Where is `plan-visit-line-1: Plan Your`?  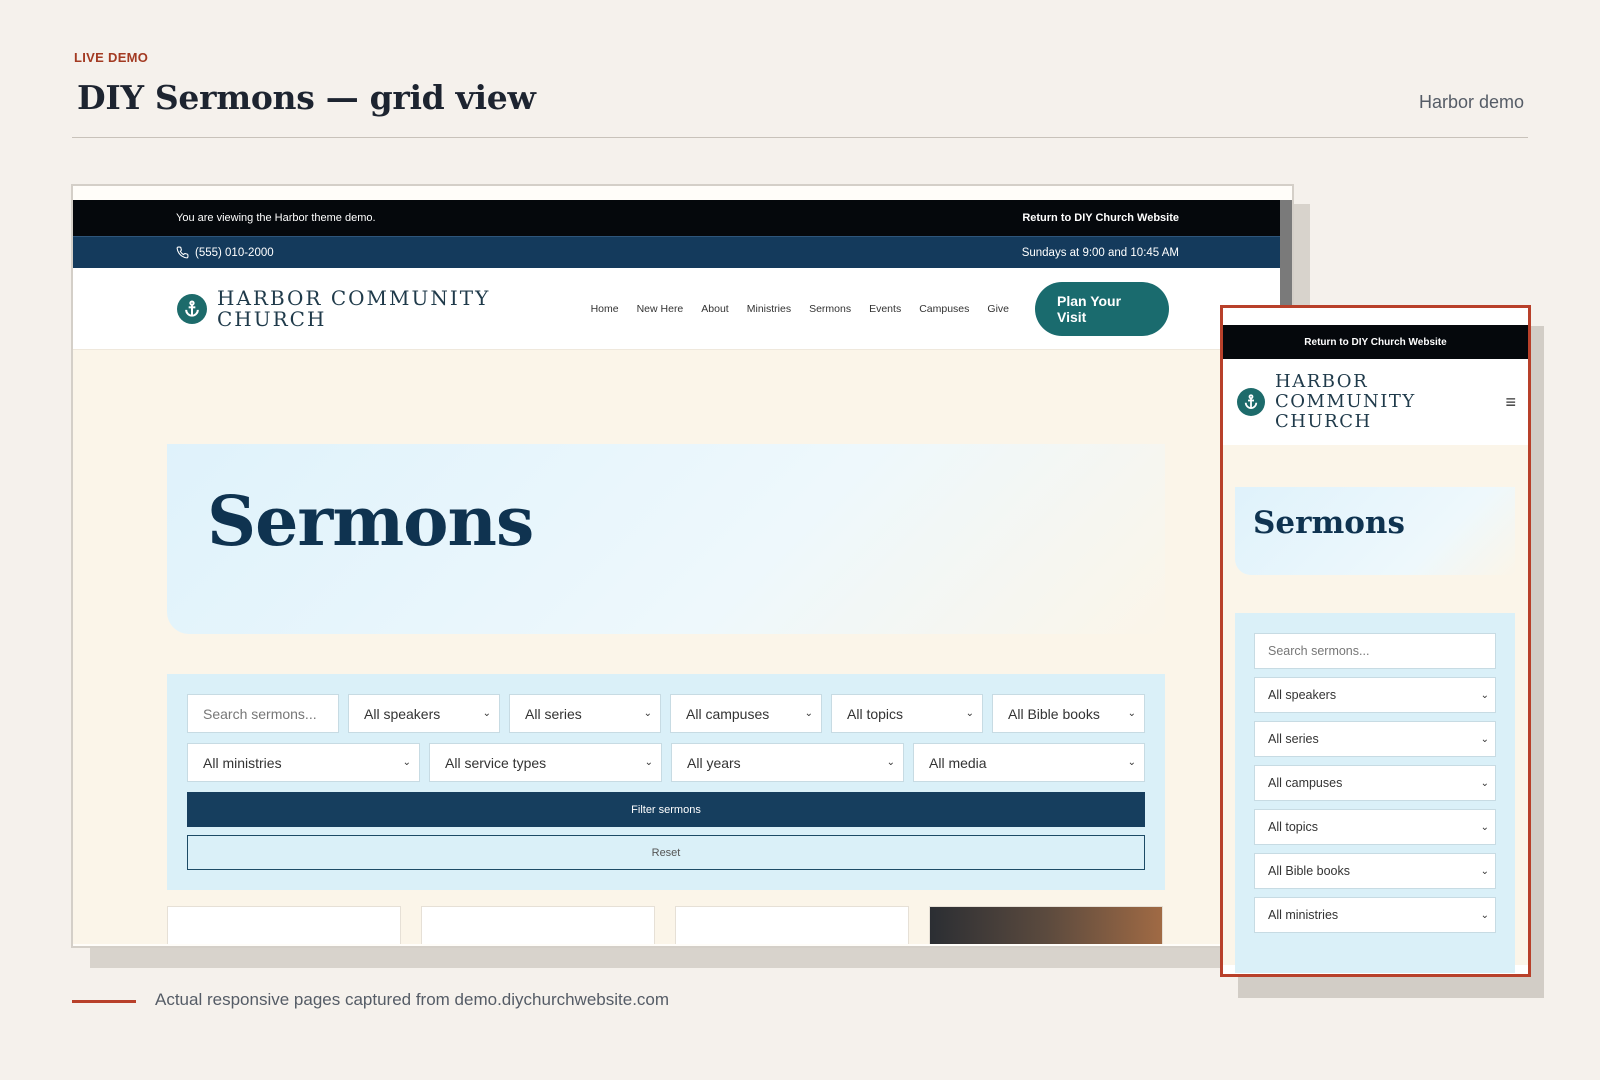 plan-visit-line-1: Plan Your is located at coordinates (1089, 300).